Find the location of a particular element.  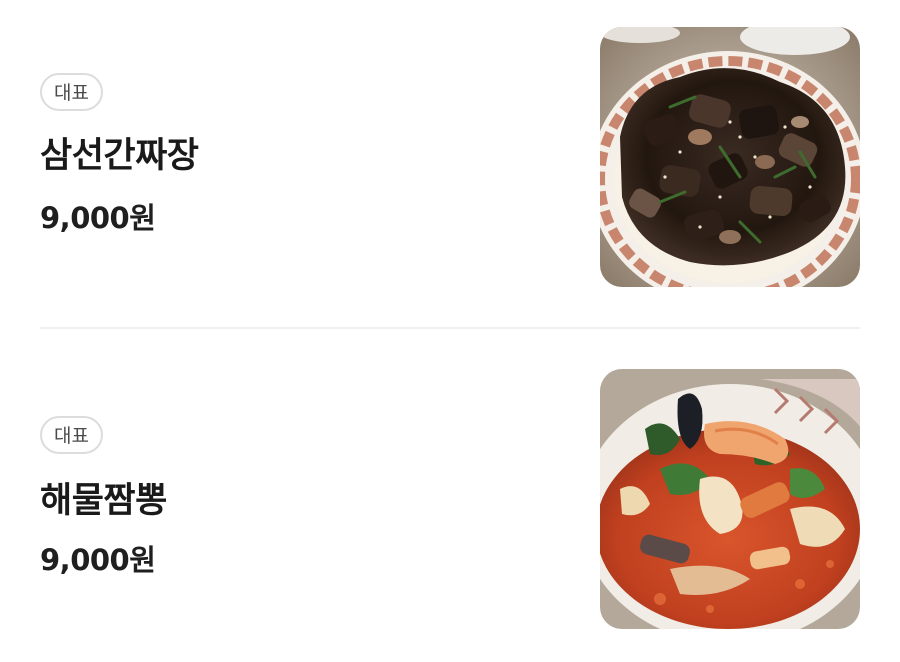

jjajang-noodle-photo is located at coordinates (730, 157).